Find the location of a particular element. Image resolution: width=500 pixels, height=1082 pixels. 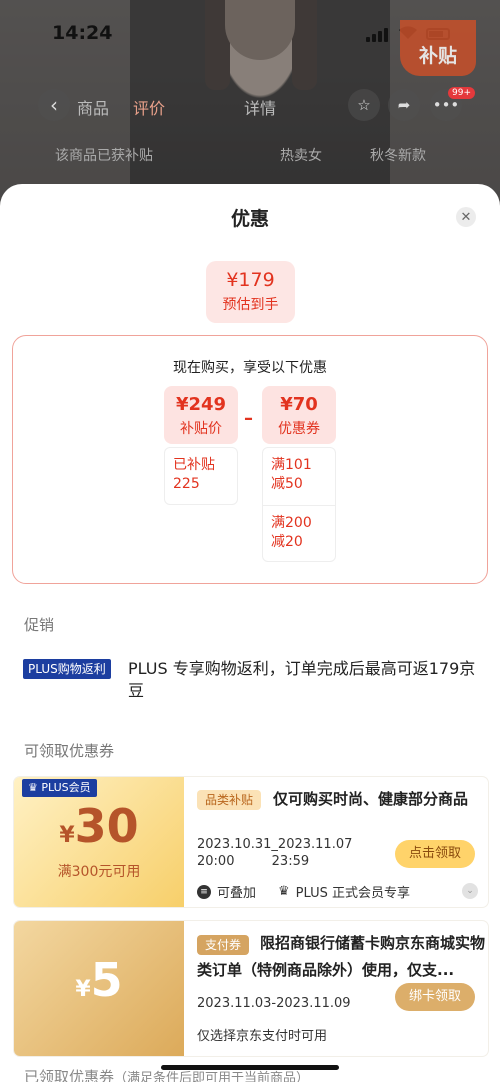

coupon-value-panel: ¥5 is located at coordinates (99, 988).